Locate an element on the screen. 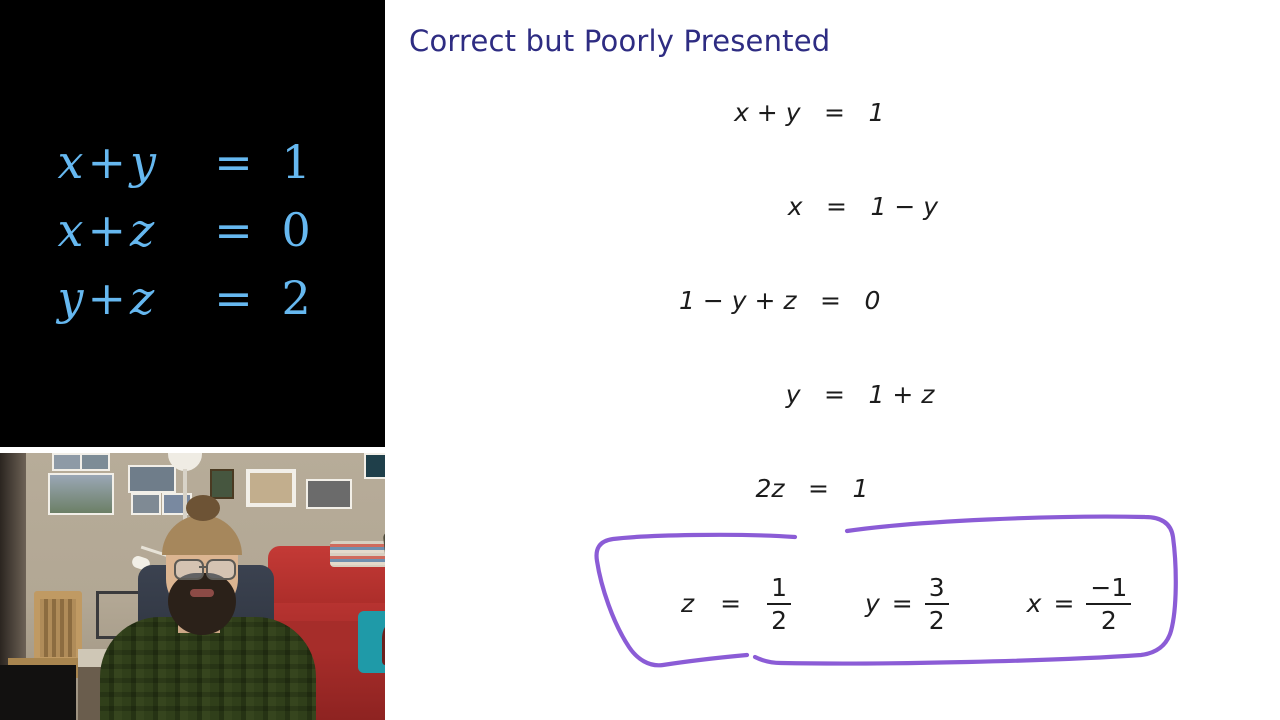  person-mouth is located at coordinates (202, 593).